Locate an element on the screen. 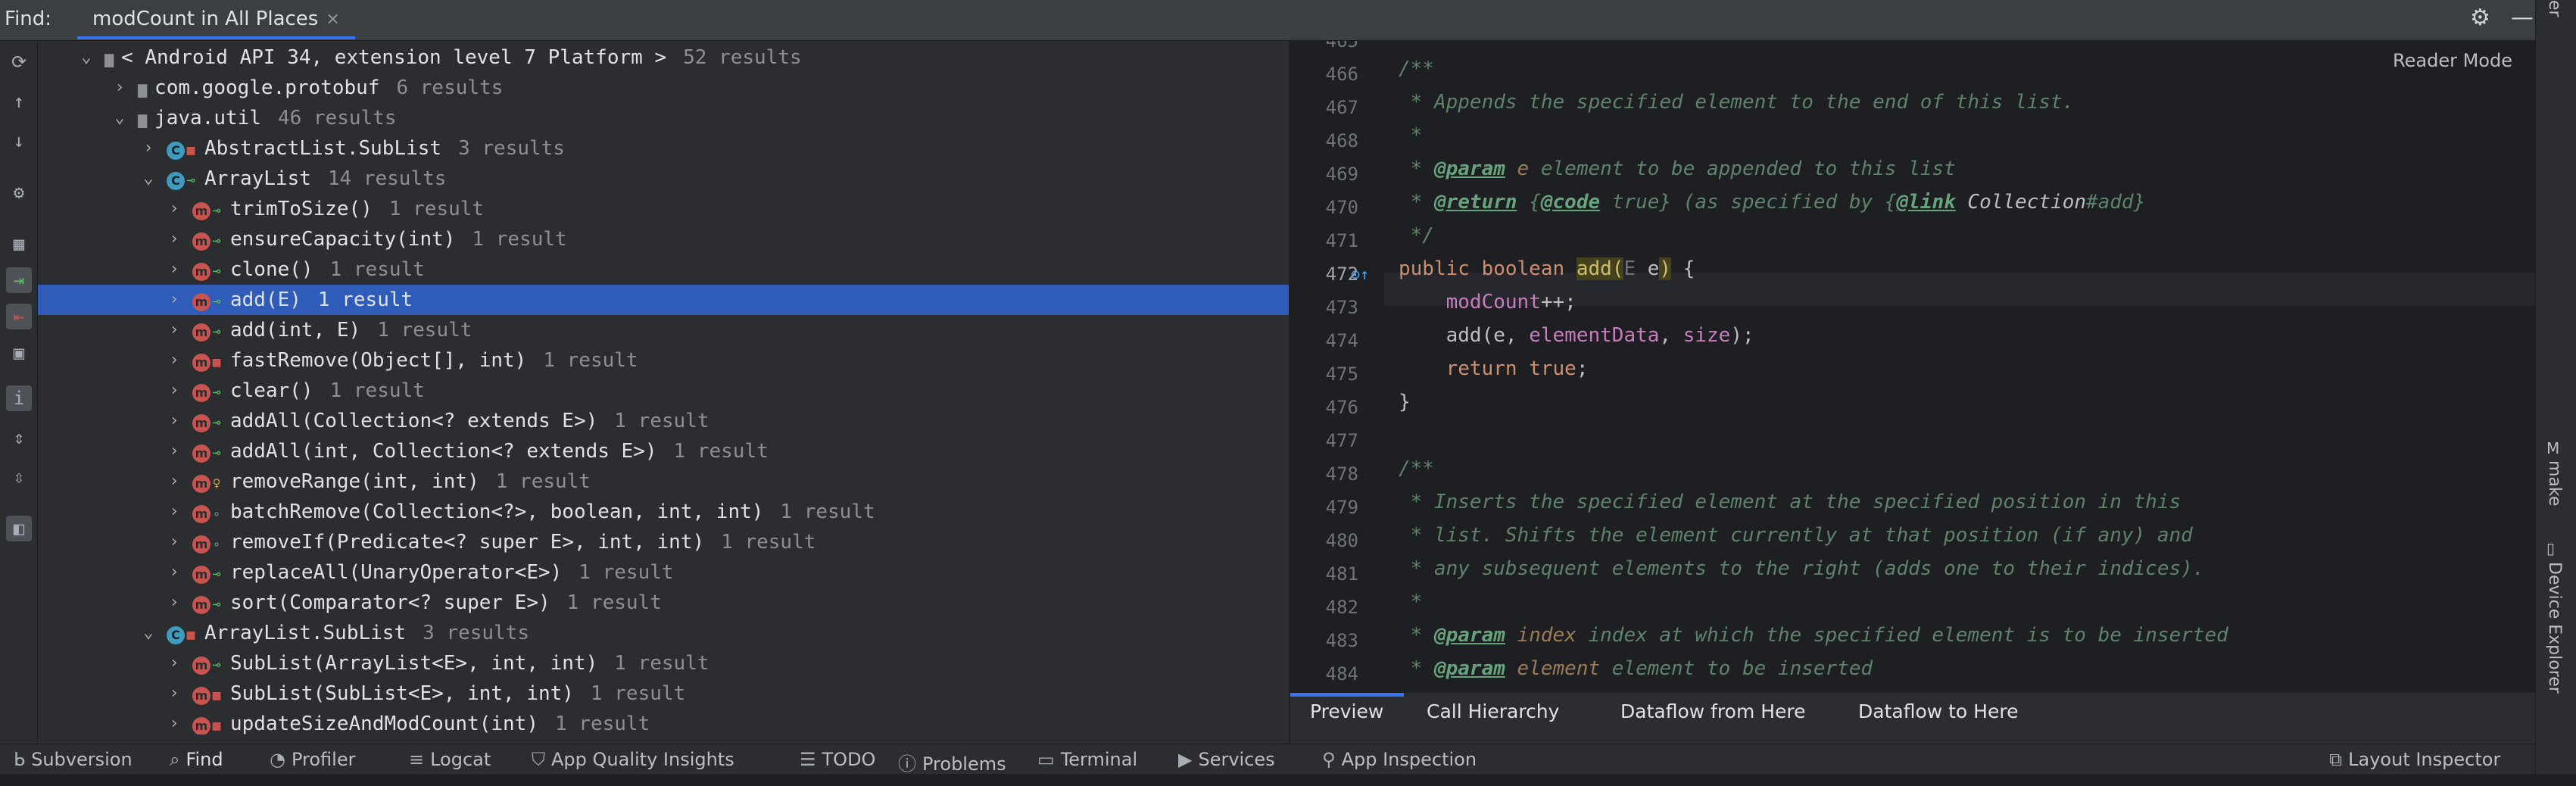 This screenshot has width=2576, height=786. info-icon: i is located at coordinates (19, 398).